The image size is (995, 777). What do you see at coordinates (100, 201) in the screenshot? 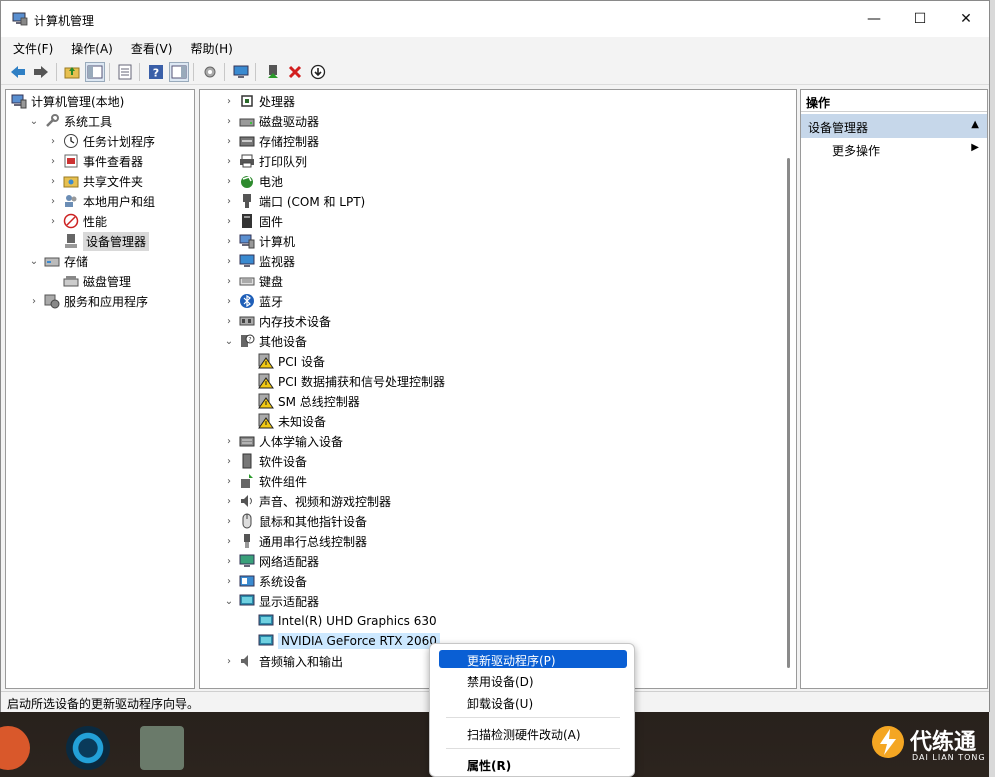
I see `console-tree-item-row: › 本地用户和组` at bounding box center [100, 201].